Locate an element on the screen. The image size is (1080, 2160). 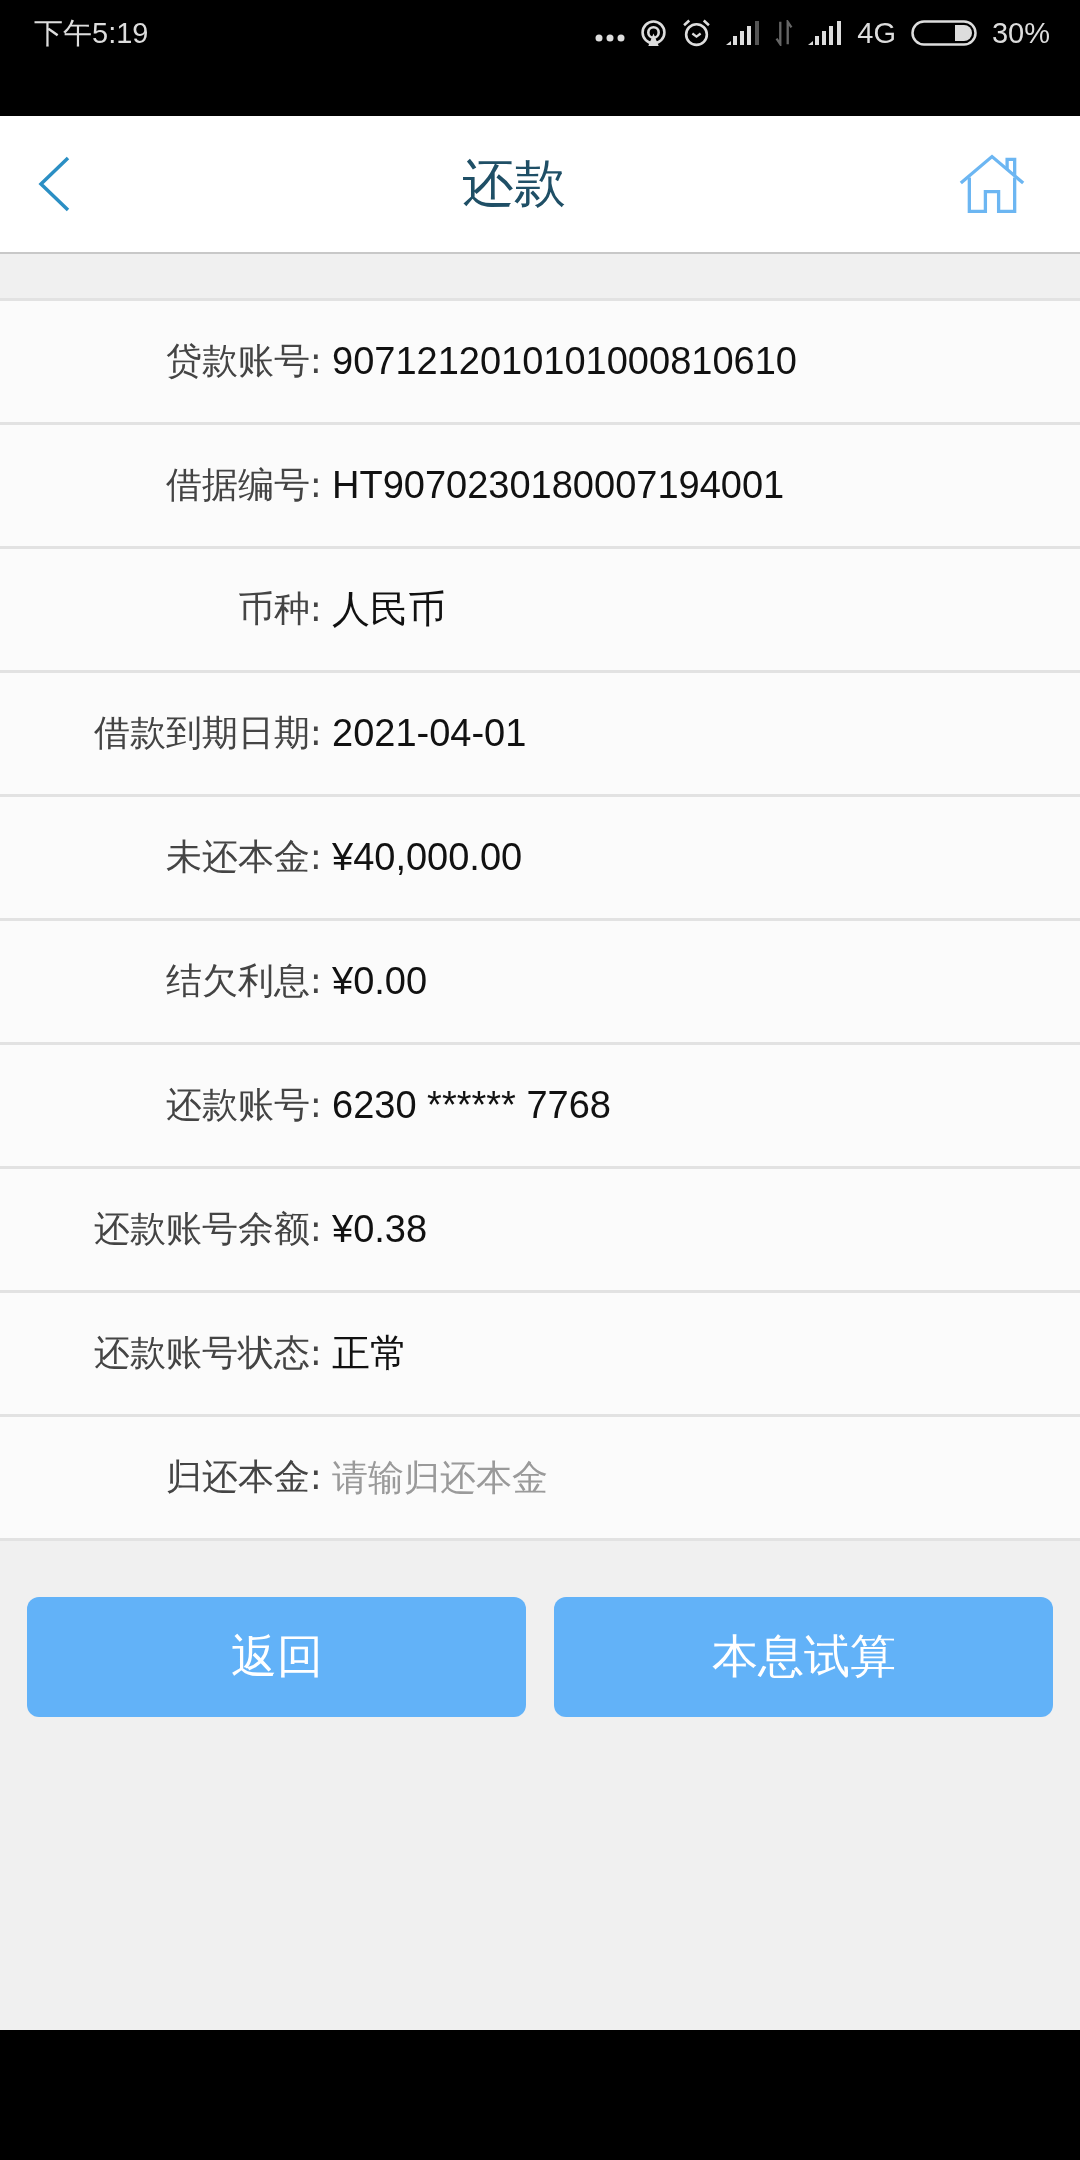
network-type: 4G is located at coordinates (876, 33).